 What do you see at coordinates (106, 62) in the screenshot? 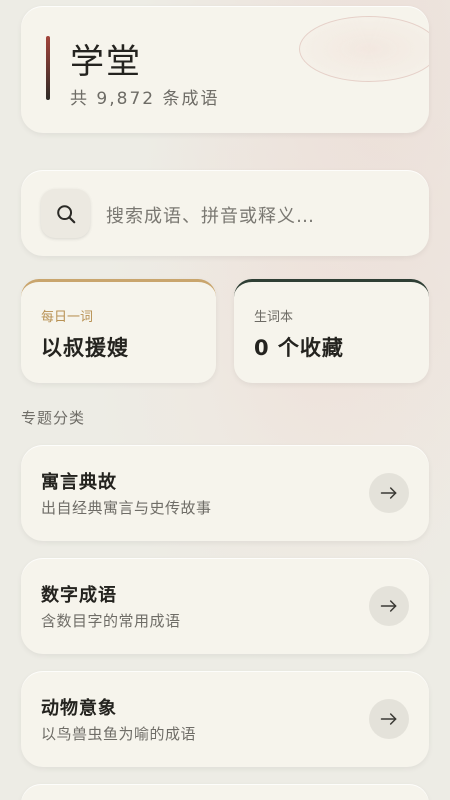
I see `page-title: 学堂` at bounding box center [106, 62].